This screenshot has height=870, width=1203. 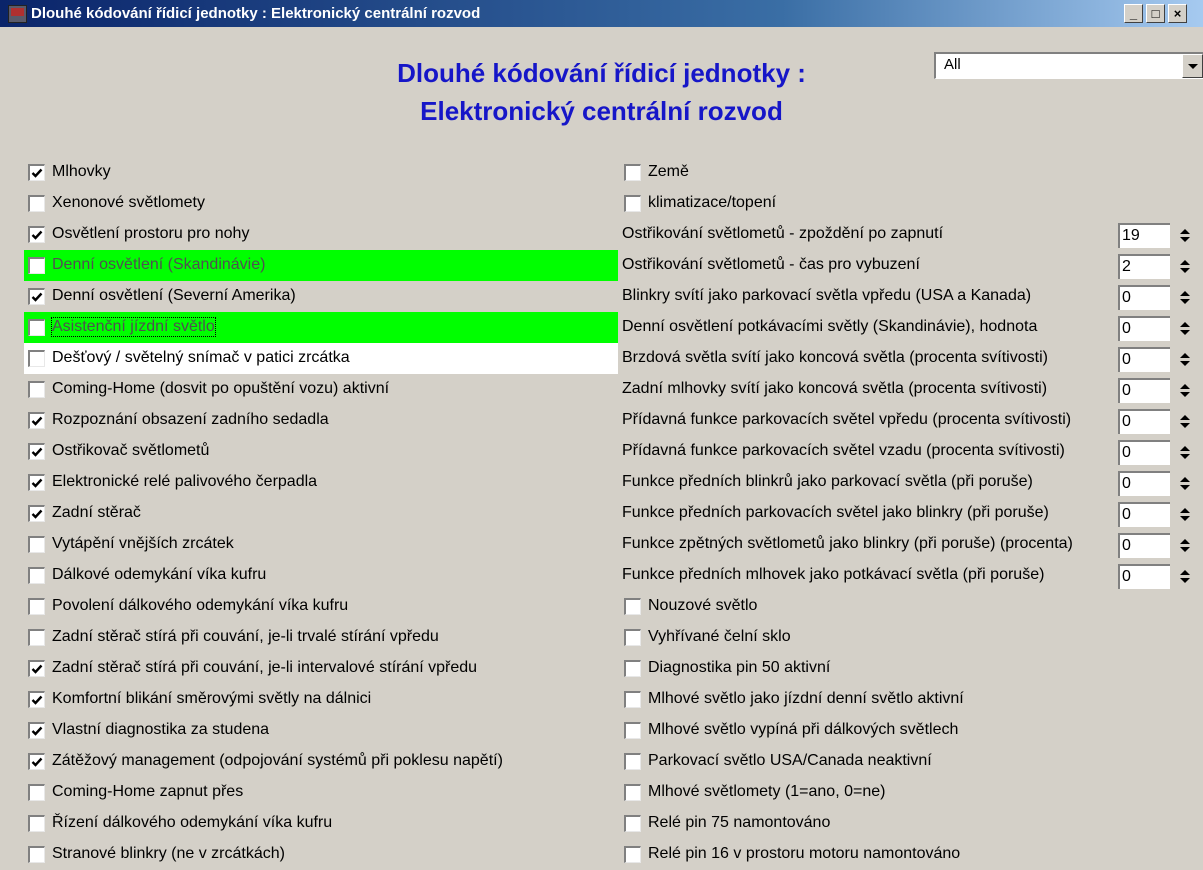 What do you see at coordinates (168, 853) in the screenshot?
I see `checkbox-label: Stranové blinkry (ne v zrcátkách)` at bounding box center [168, 853].